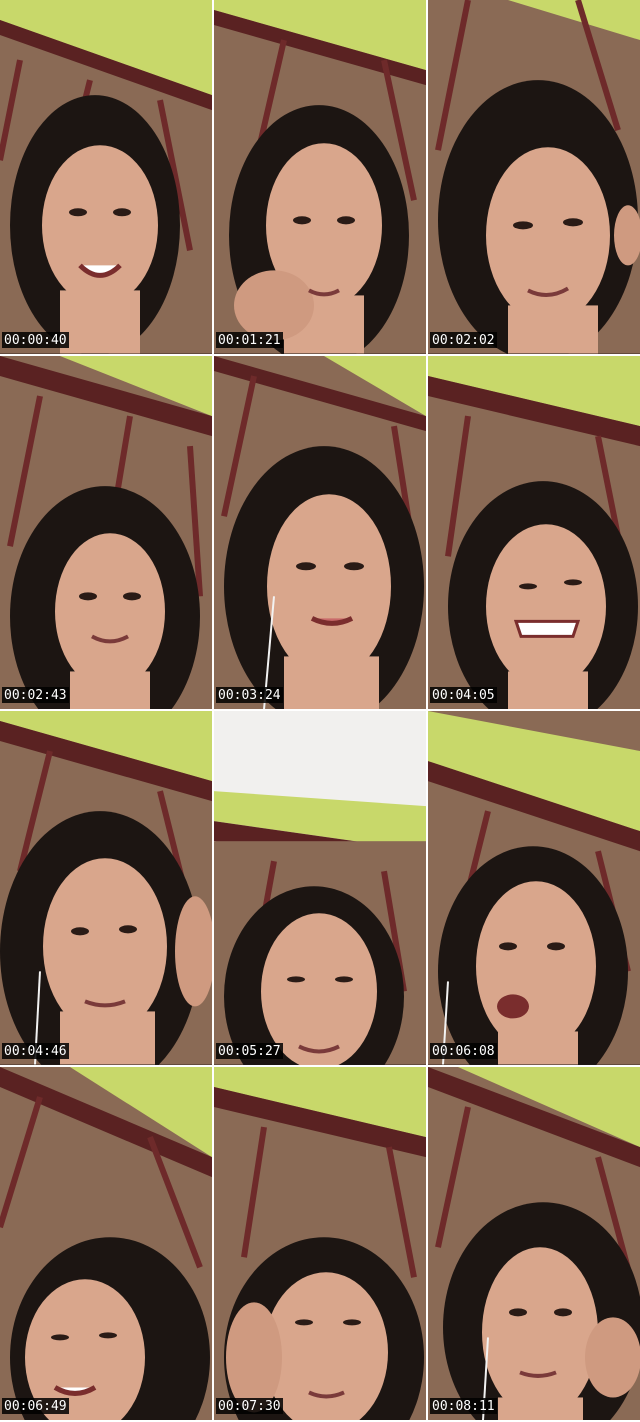 This screenshot has height=1422, width=640. Describe the element at coordinates (249, 1406) in the screenshot. I see `timestamp-label: 00:07:30` at that location.